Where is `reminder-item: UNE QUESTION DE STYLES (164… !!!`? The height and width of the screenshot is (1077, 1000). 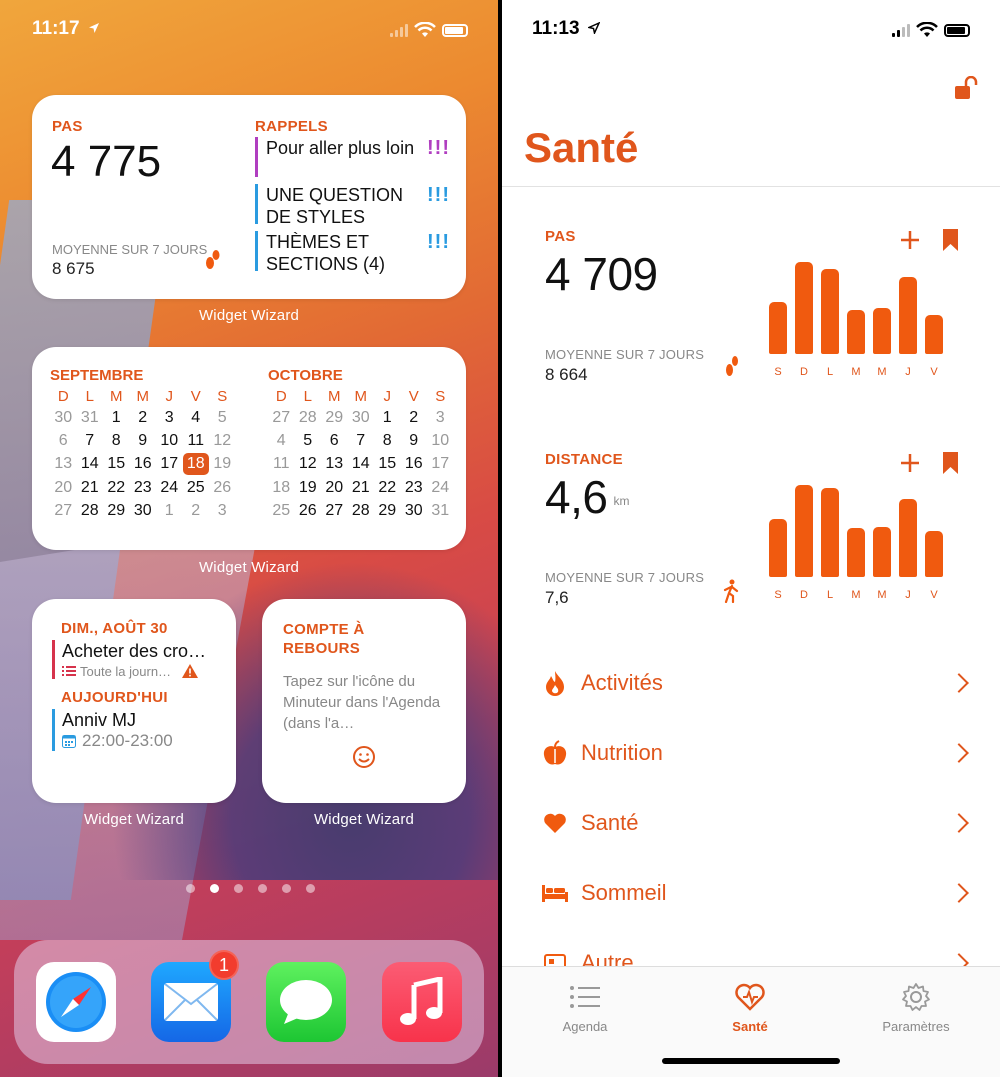 reminder-item: UNE QUESTION DE STYLES (164… !!! is located at coordinates (352, 205).